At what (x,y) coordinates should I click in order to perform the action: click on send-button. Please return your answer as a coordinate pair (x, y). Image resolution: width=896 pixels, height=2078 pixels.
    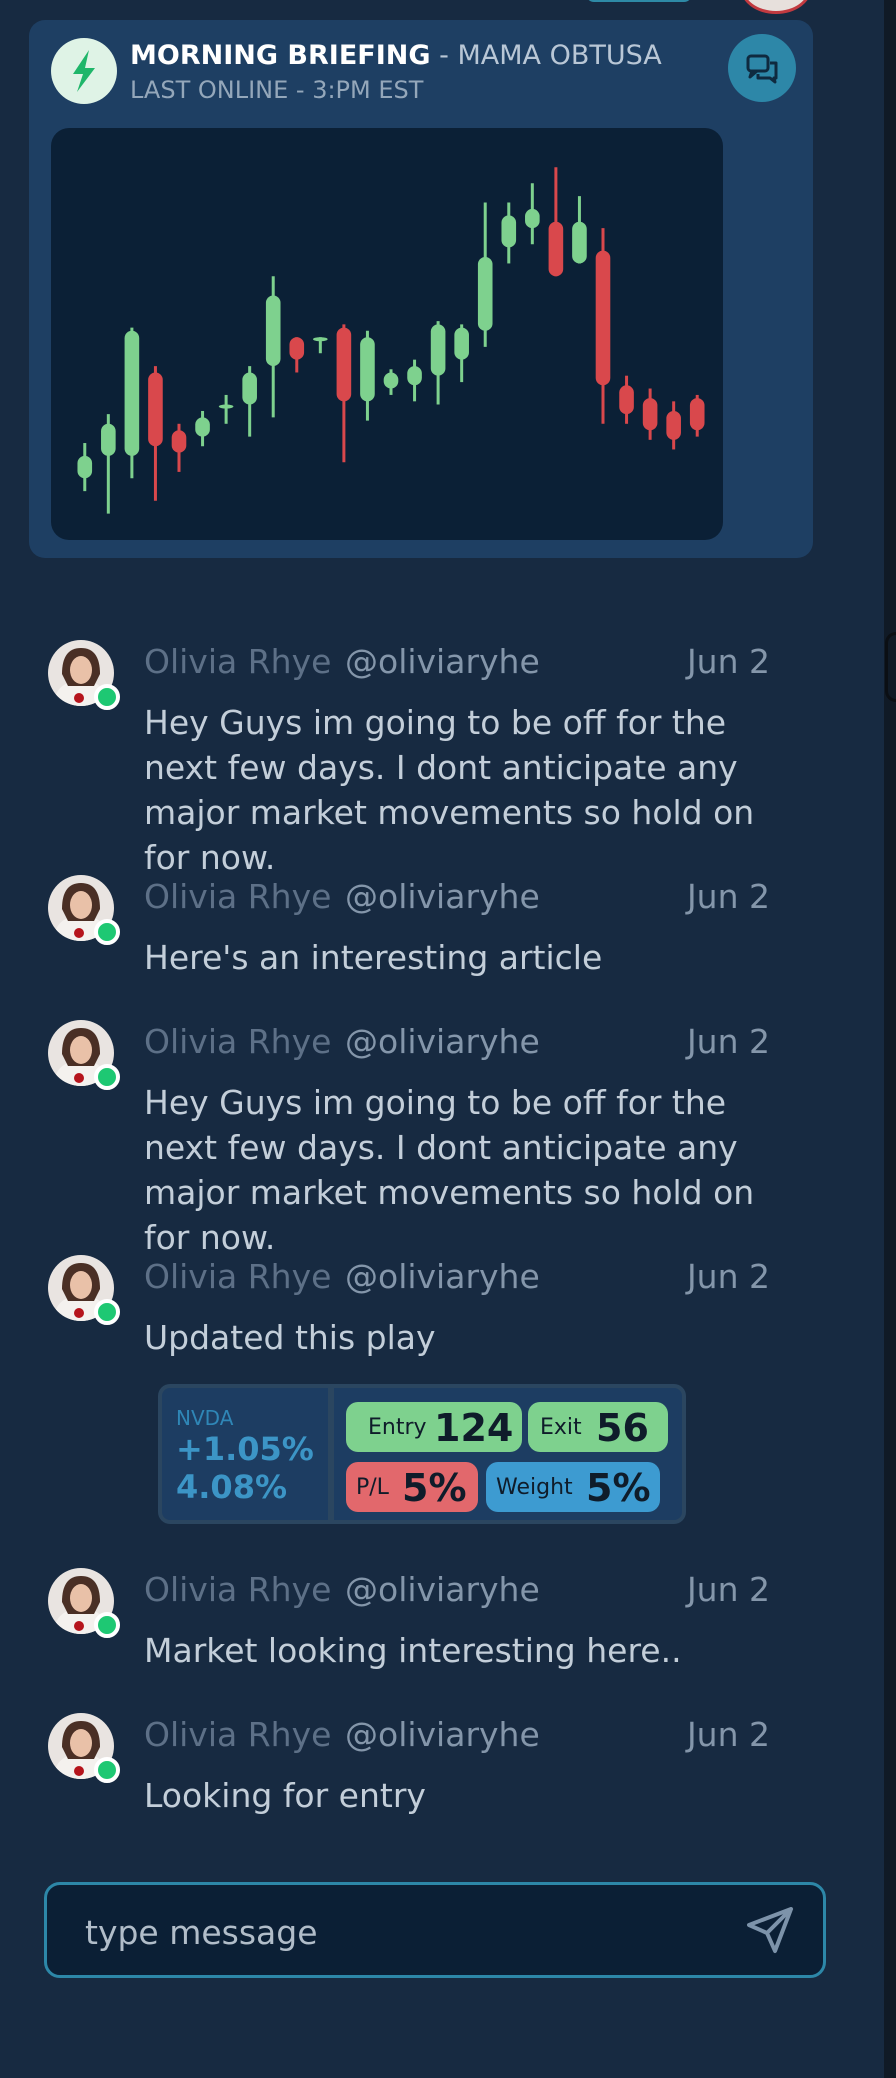
    Looking at the image, I should click on (771, 1931).